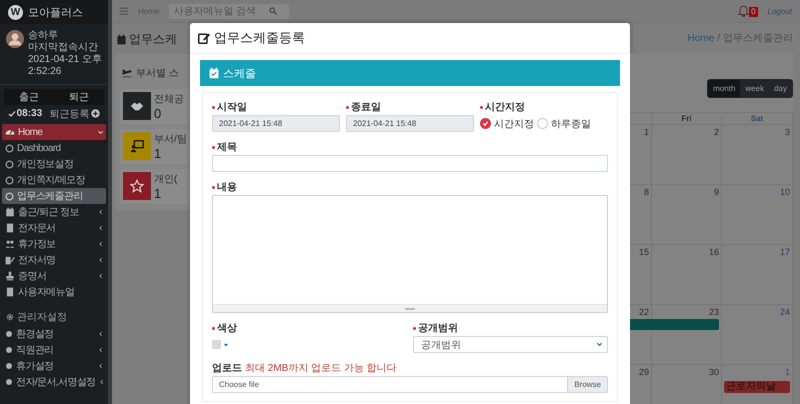 The image size is (800, 404). I want to click on section-title: 관리자설정, so click(42, 317).